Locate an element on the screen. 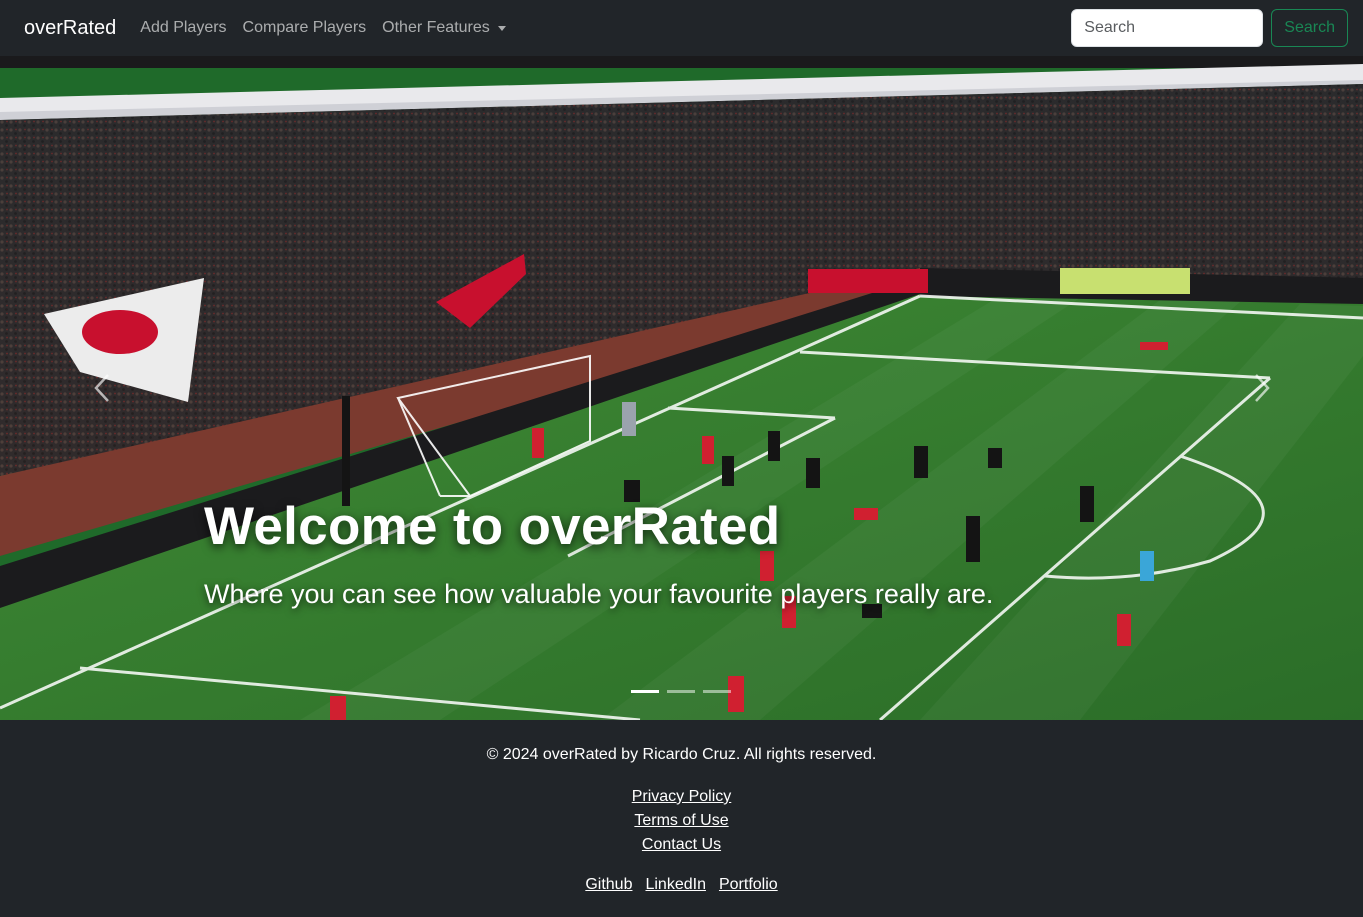 This screenshot has width=1363, height=917. social-links: Github LinkedIn Portfolio is located at coordinates (681, 884).